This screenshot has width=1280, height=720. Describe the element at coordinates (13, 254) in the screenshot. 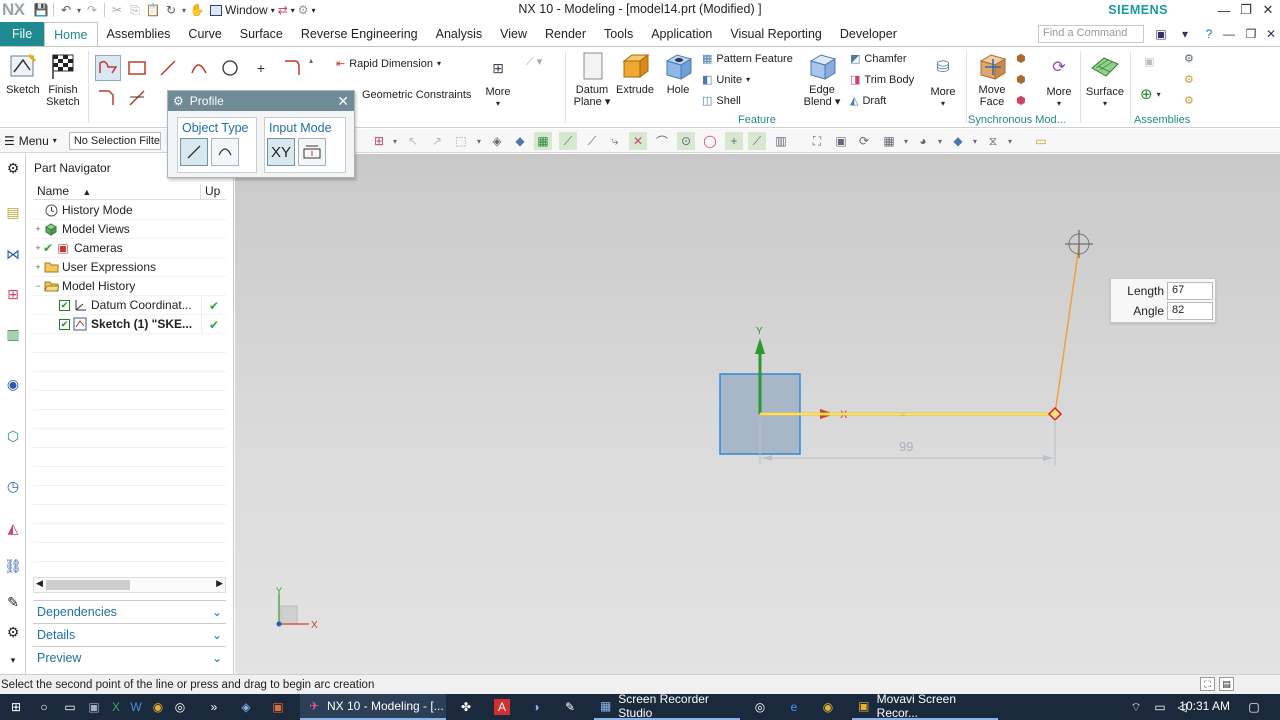

I see `constraint-navigator-icon: ⋈` at that location.